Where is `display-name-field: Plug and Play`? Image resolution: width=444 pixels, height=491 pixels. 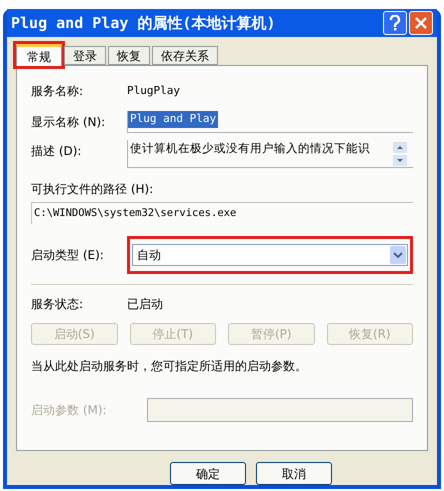 display-name-field: Plug and Play is located at coordinates (270, 122).